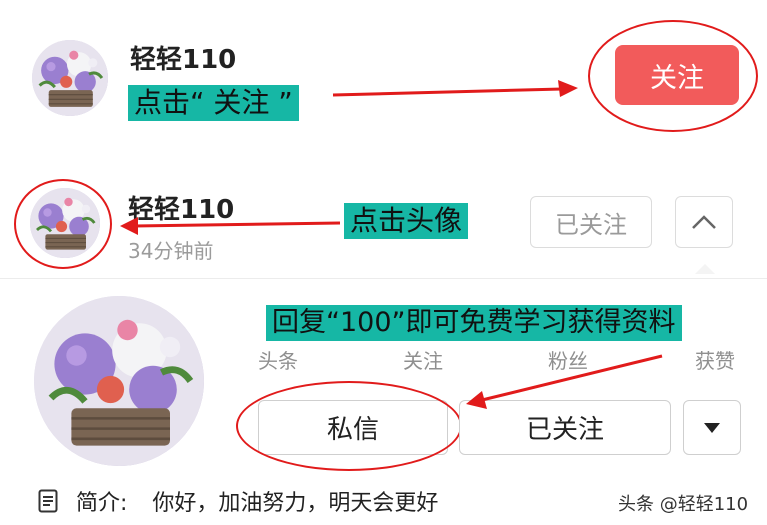 This screenshot has width=767, height=525. I want to click on arrow-to-avatar, so click(230, 226).